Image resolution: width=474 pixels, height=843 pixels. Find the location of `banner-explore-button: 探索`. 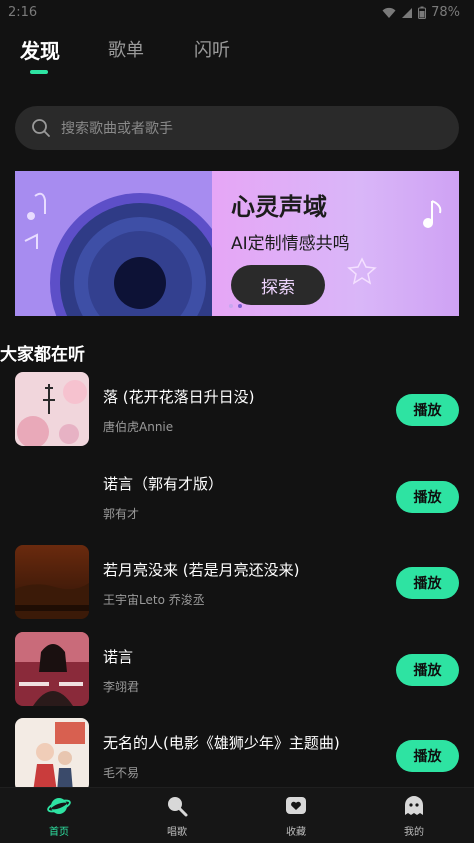

banner-explore-button: 探索 is located at coordinates (278, 285).